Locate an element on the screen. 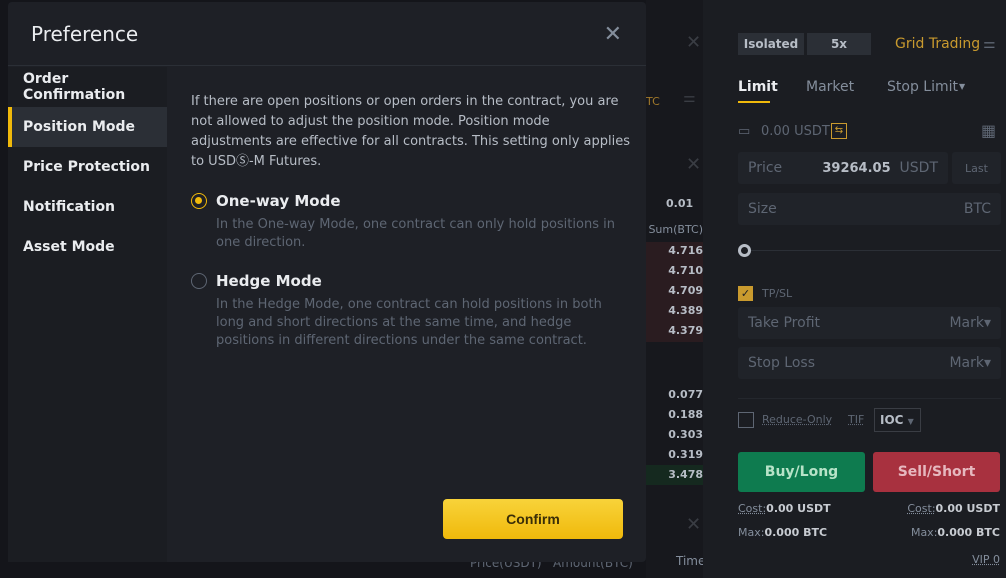  grid-trading-link: Grid Trading is located at coordinates (937, 44).